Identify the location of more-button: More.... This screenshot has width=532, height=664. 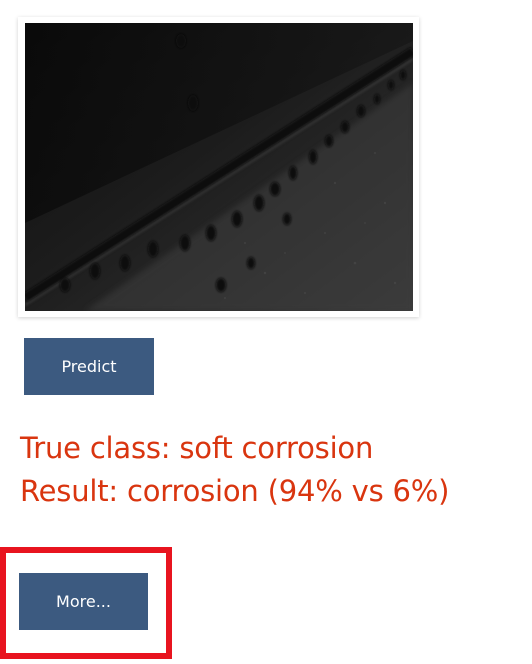
(83, 601).